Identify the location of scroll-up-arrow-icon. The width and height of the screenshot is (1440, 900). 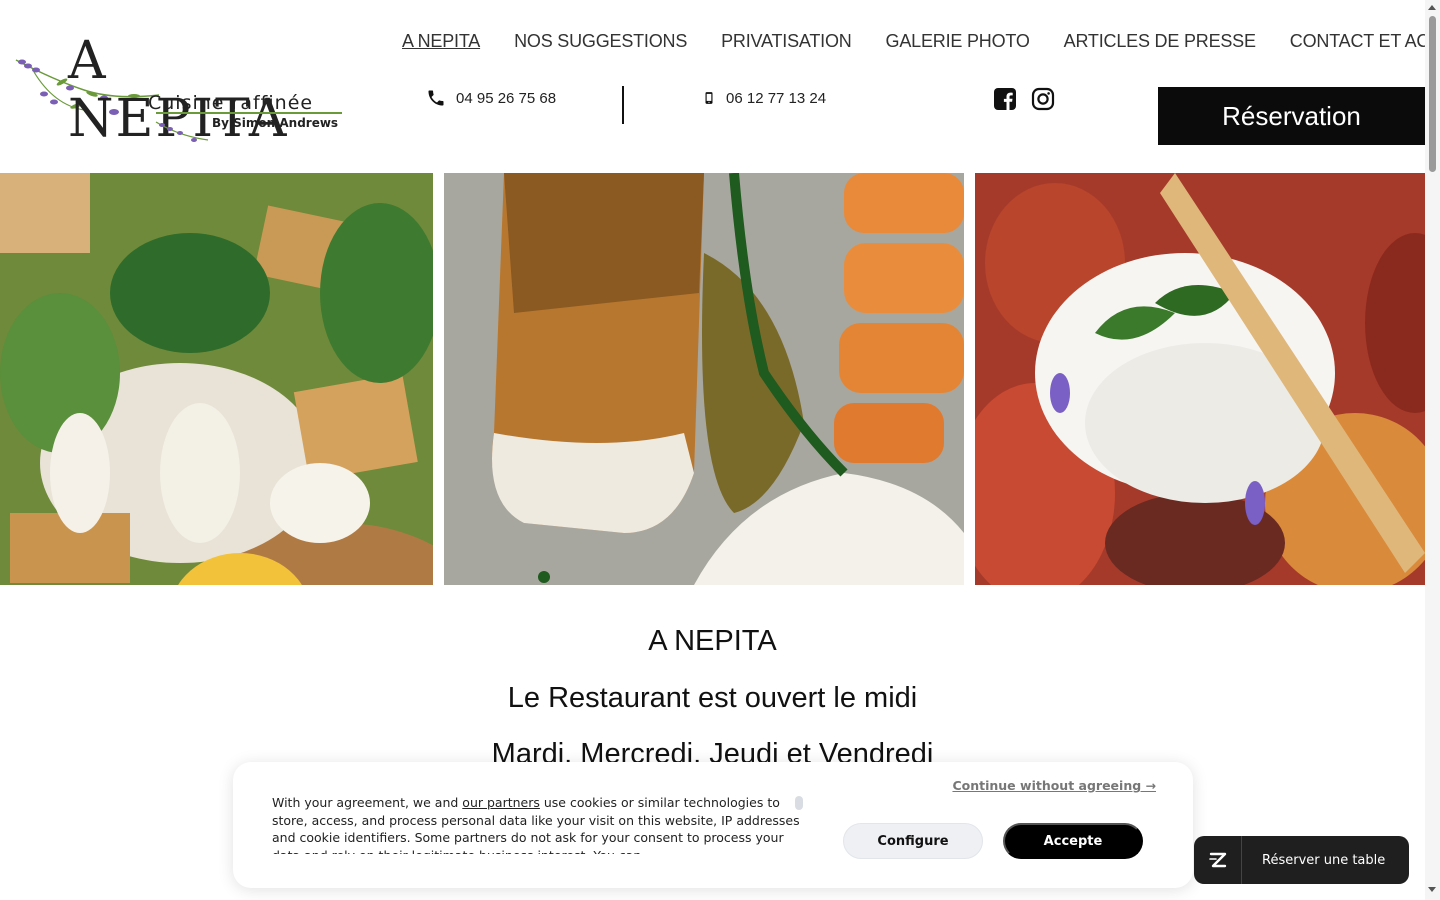
(1432, 7).